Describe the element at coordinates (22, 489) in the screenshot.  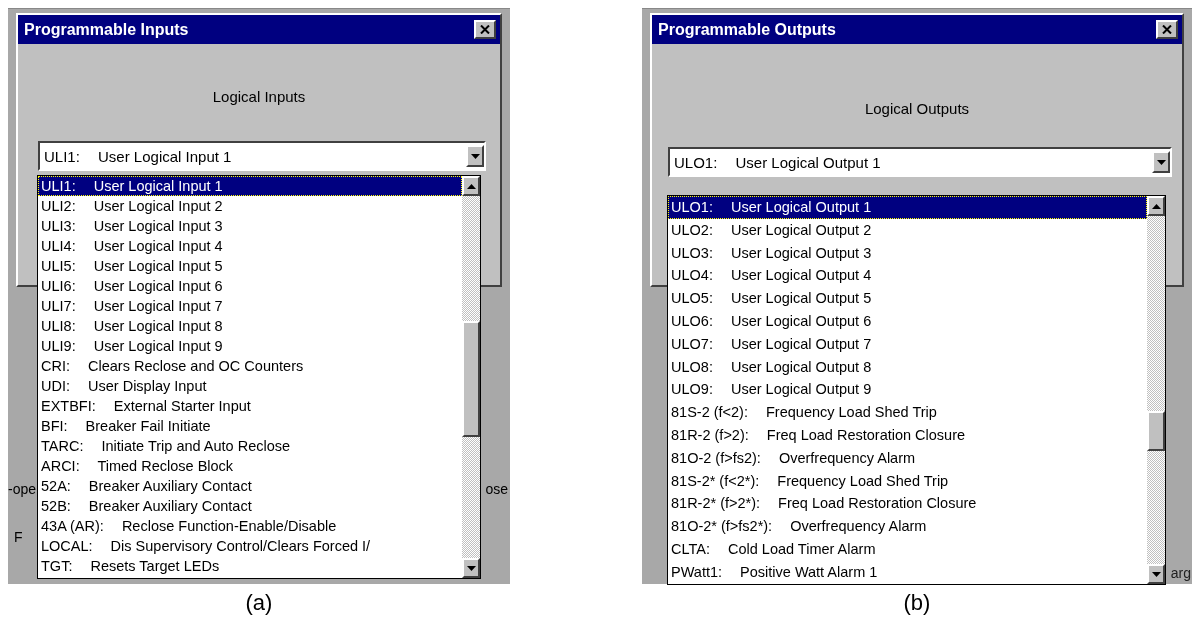
I see `partial-text: -ope` at that location.